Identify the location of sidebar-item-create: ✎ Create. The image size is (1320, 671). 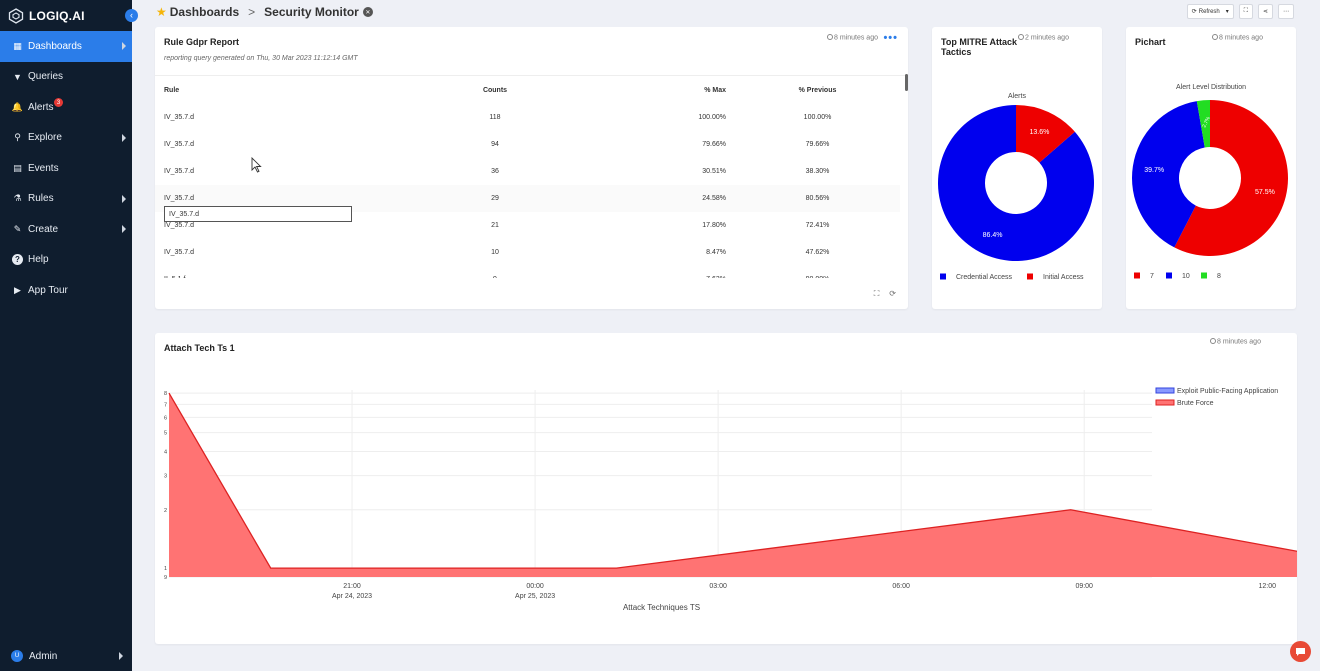
(66, 229).